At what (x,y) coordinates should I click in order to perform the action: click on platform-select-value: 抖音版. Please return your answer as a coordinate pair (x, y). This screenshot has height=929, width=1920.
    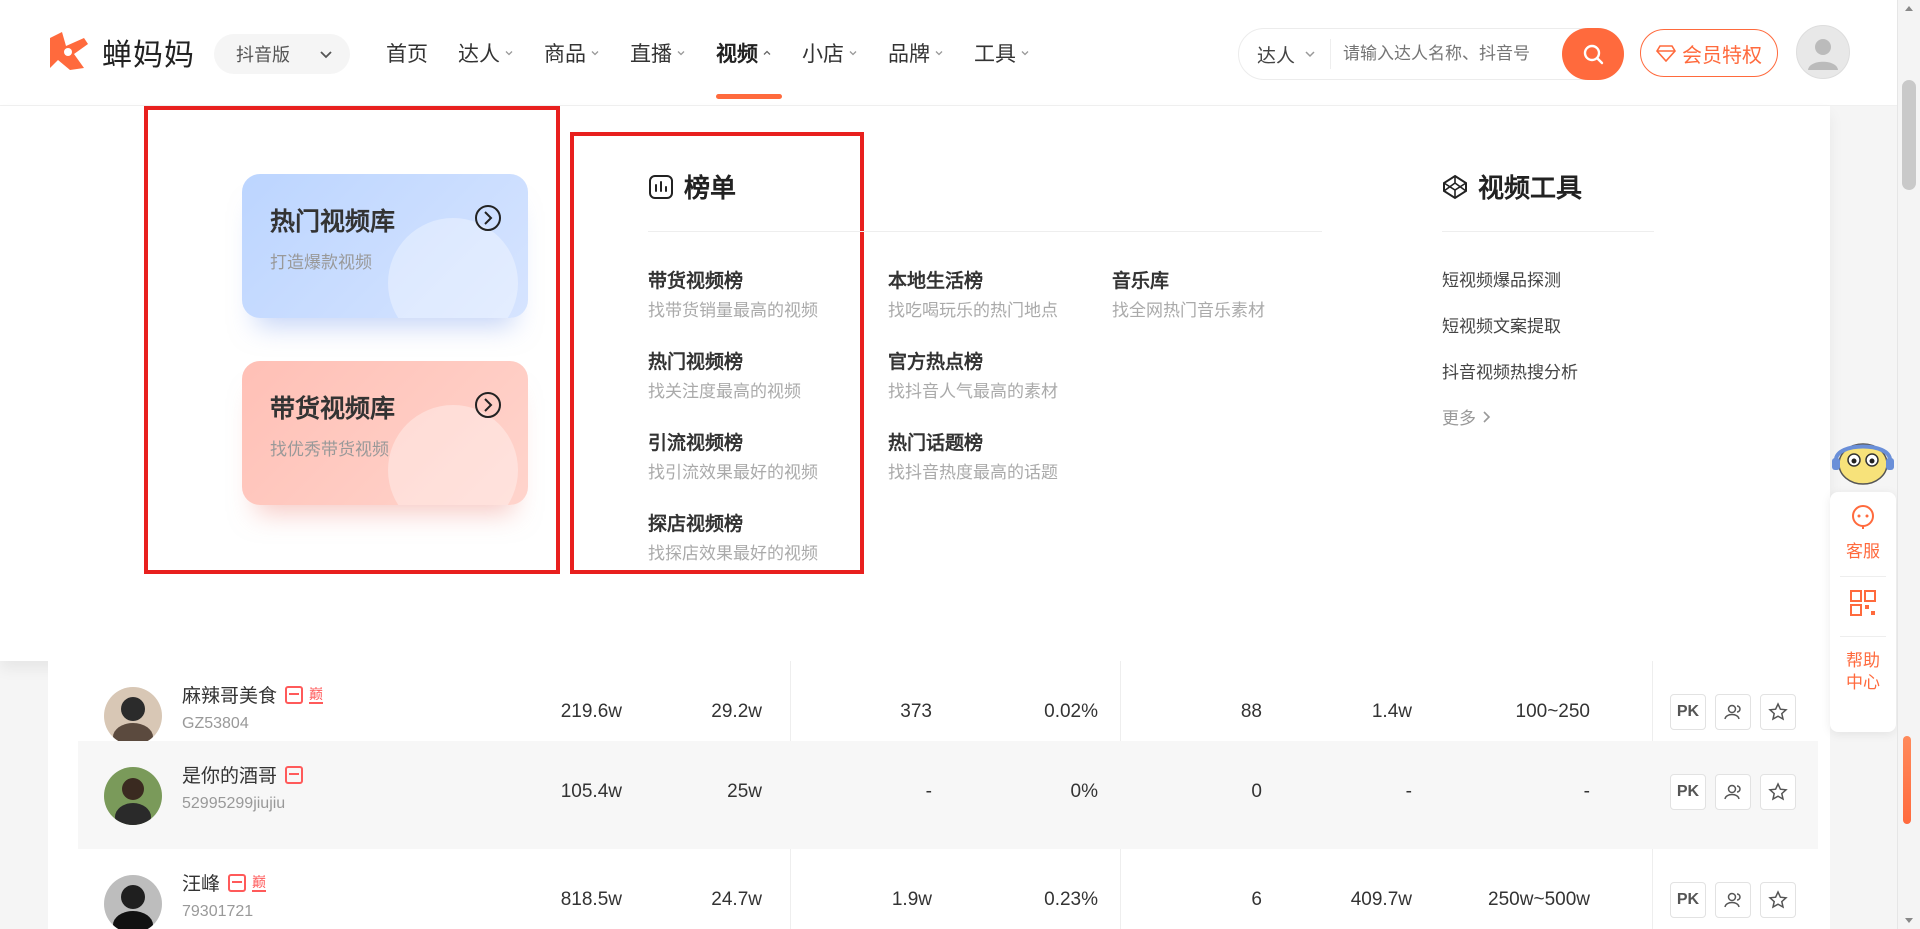
    Looking at the image, I should click on (263, 55).